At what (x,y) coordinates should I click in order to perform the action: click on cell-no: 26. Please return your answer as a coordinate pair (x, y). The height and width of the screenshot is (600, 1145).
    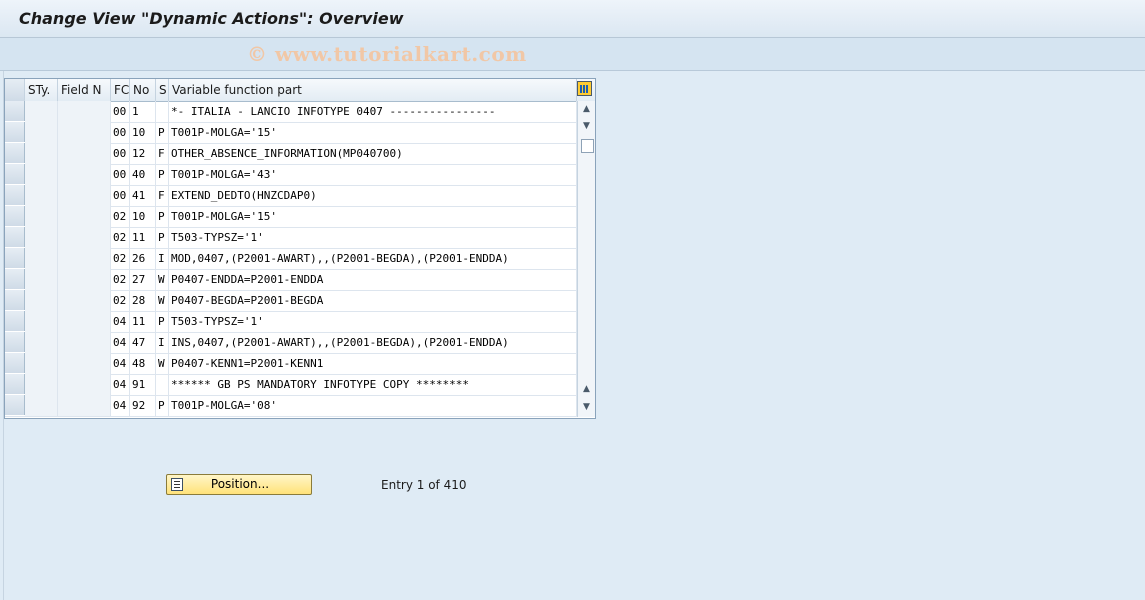
    Looking at the image, I should click on (143, 258).